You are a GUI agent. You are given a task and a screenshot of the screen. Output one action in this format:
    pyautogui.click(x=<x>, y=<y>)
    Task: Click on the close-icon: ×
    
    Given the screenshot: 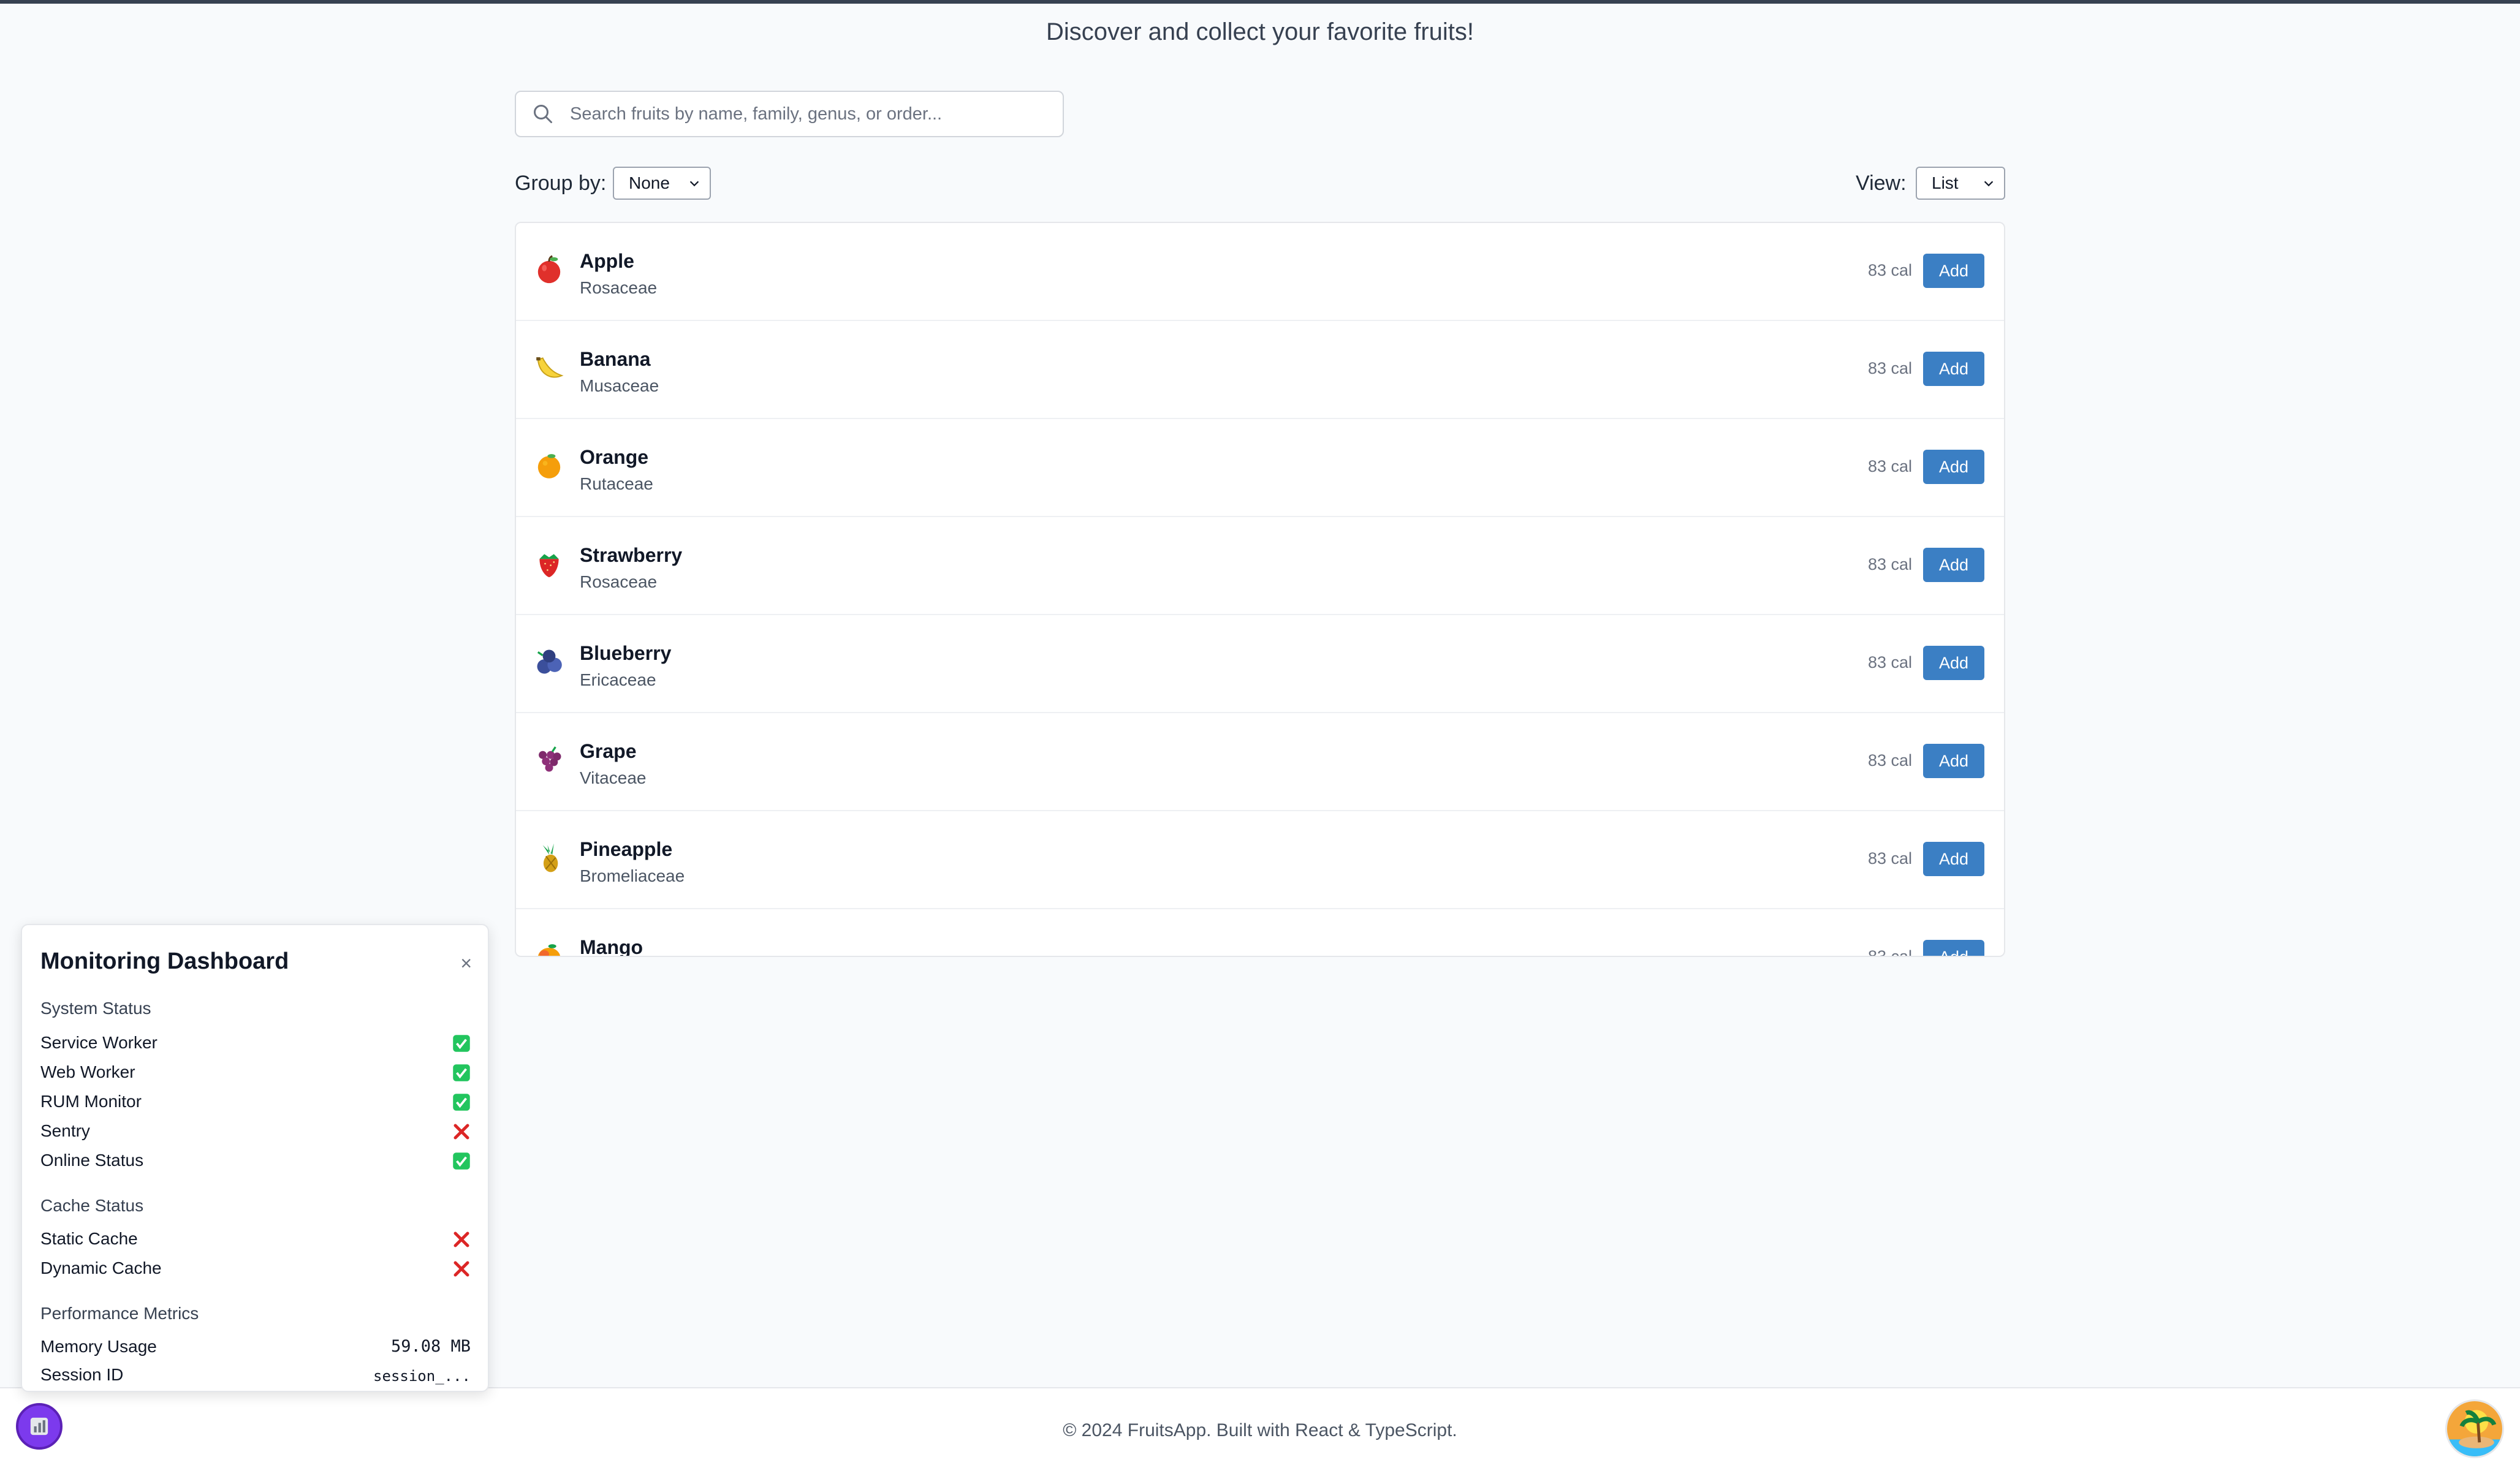 What is the action you would take?
    pyautogui.click(x=466, y=963)
    